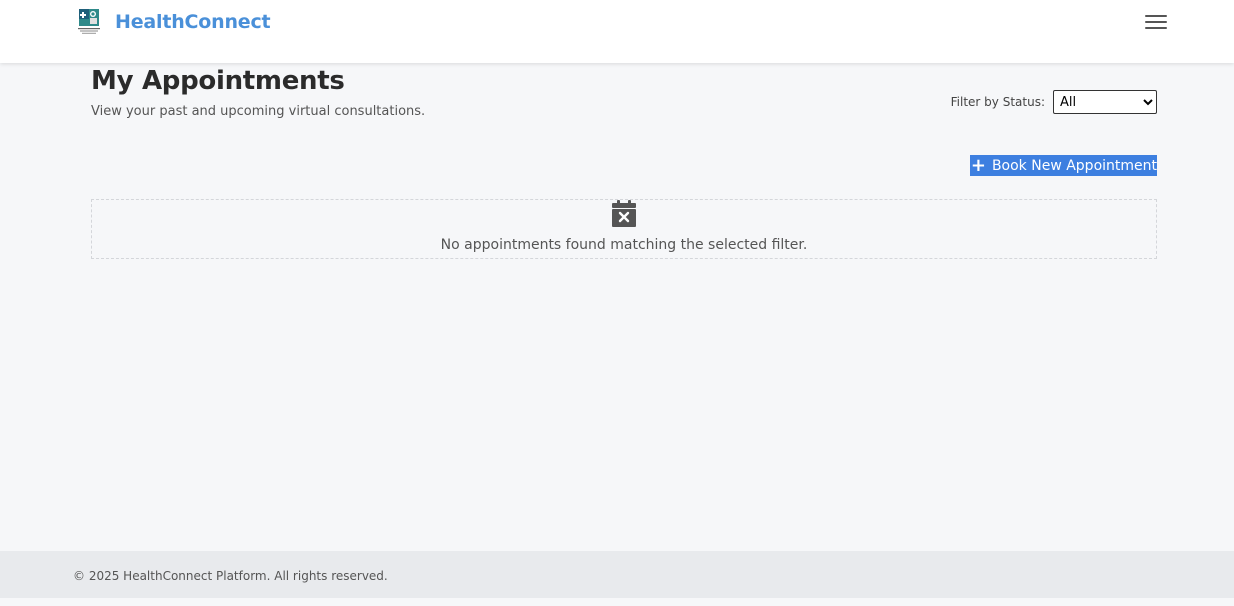 The image size is (1234, 606). What do you see at coordinates (978, 165) in the screenshot?
I see `plus-icon: +` at bounding box center [978, 165].